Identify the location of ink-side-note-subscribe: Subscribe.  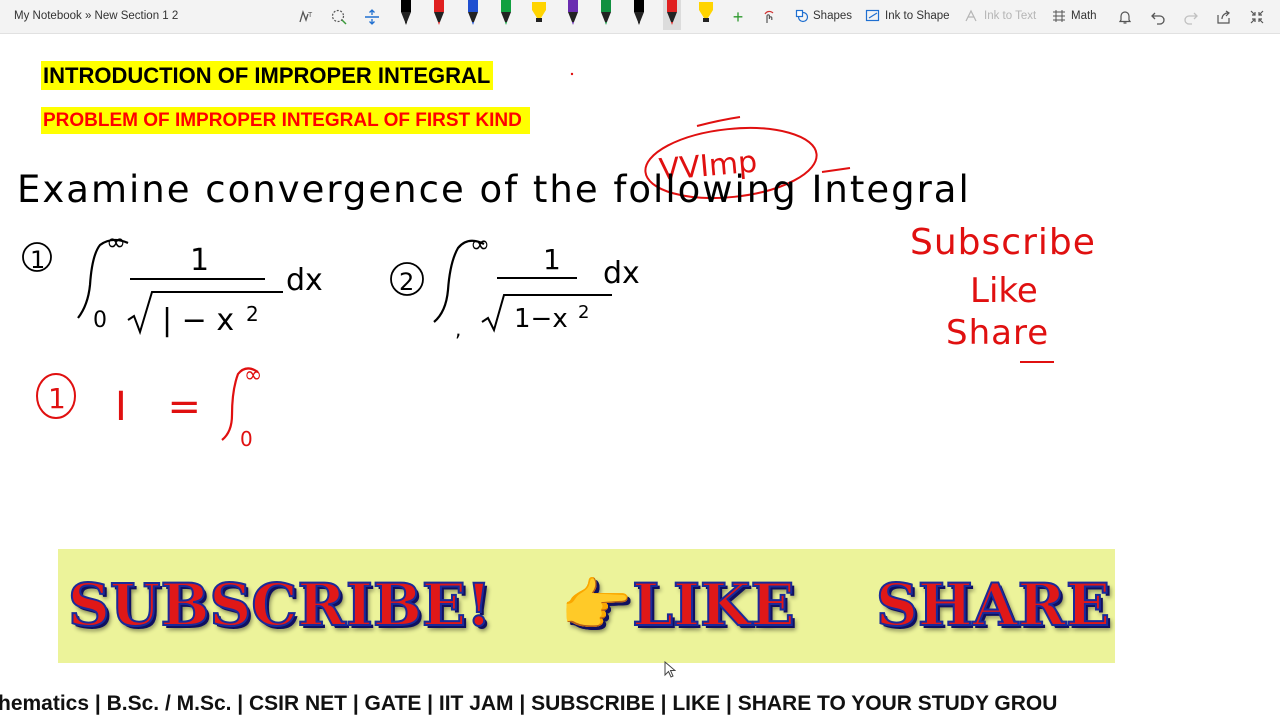
(1003, 242).